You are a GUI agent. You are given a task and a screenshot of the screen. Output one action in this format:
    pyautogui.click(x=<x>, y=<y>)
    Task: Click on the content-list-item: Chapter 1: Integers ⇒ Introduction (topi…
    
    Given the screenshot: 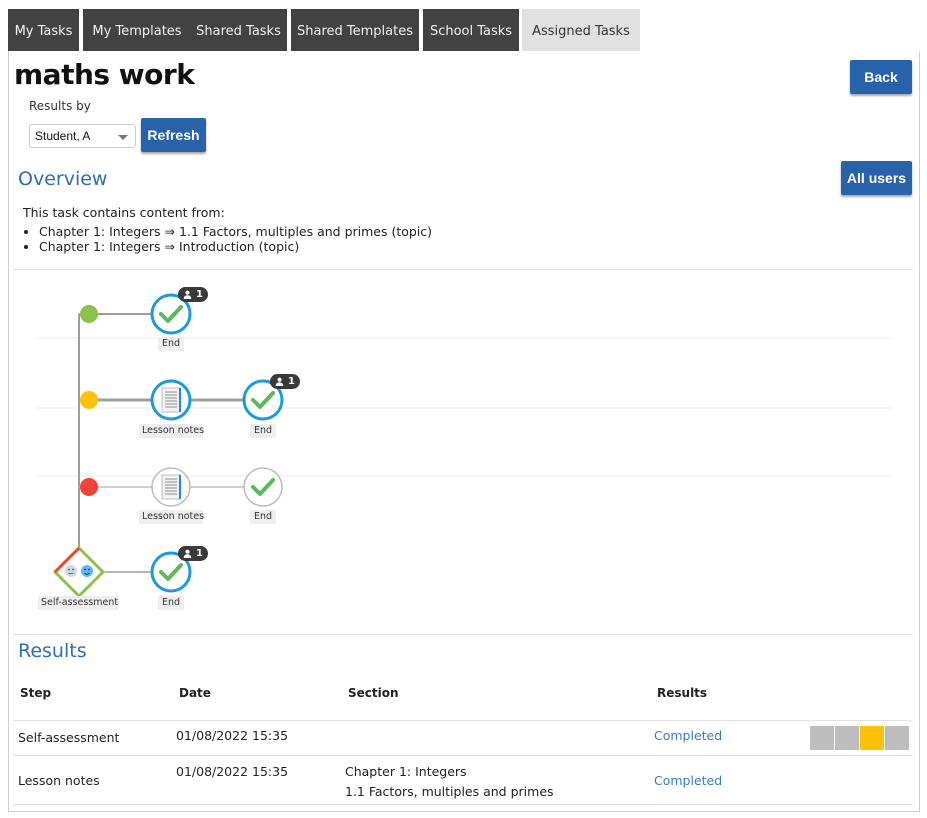 What is the action you would take?
    pyautogui.click(x=235, y=246)
    